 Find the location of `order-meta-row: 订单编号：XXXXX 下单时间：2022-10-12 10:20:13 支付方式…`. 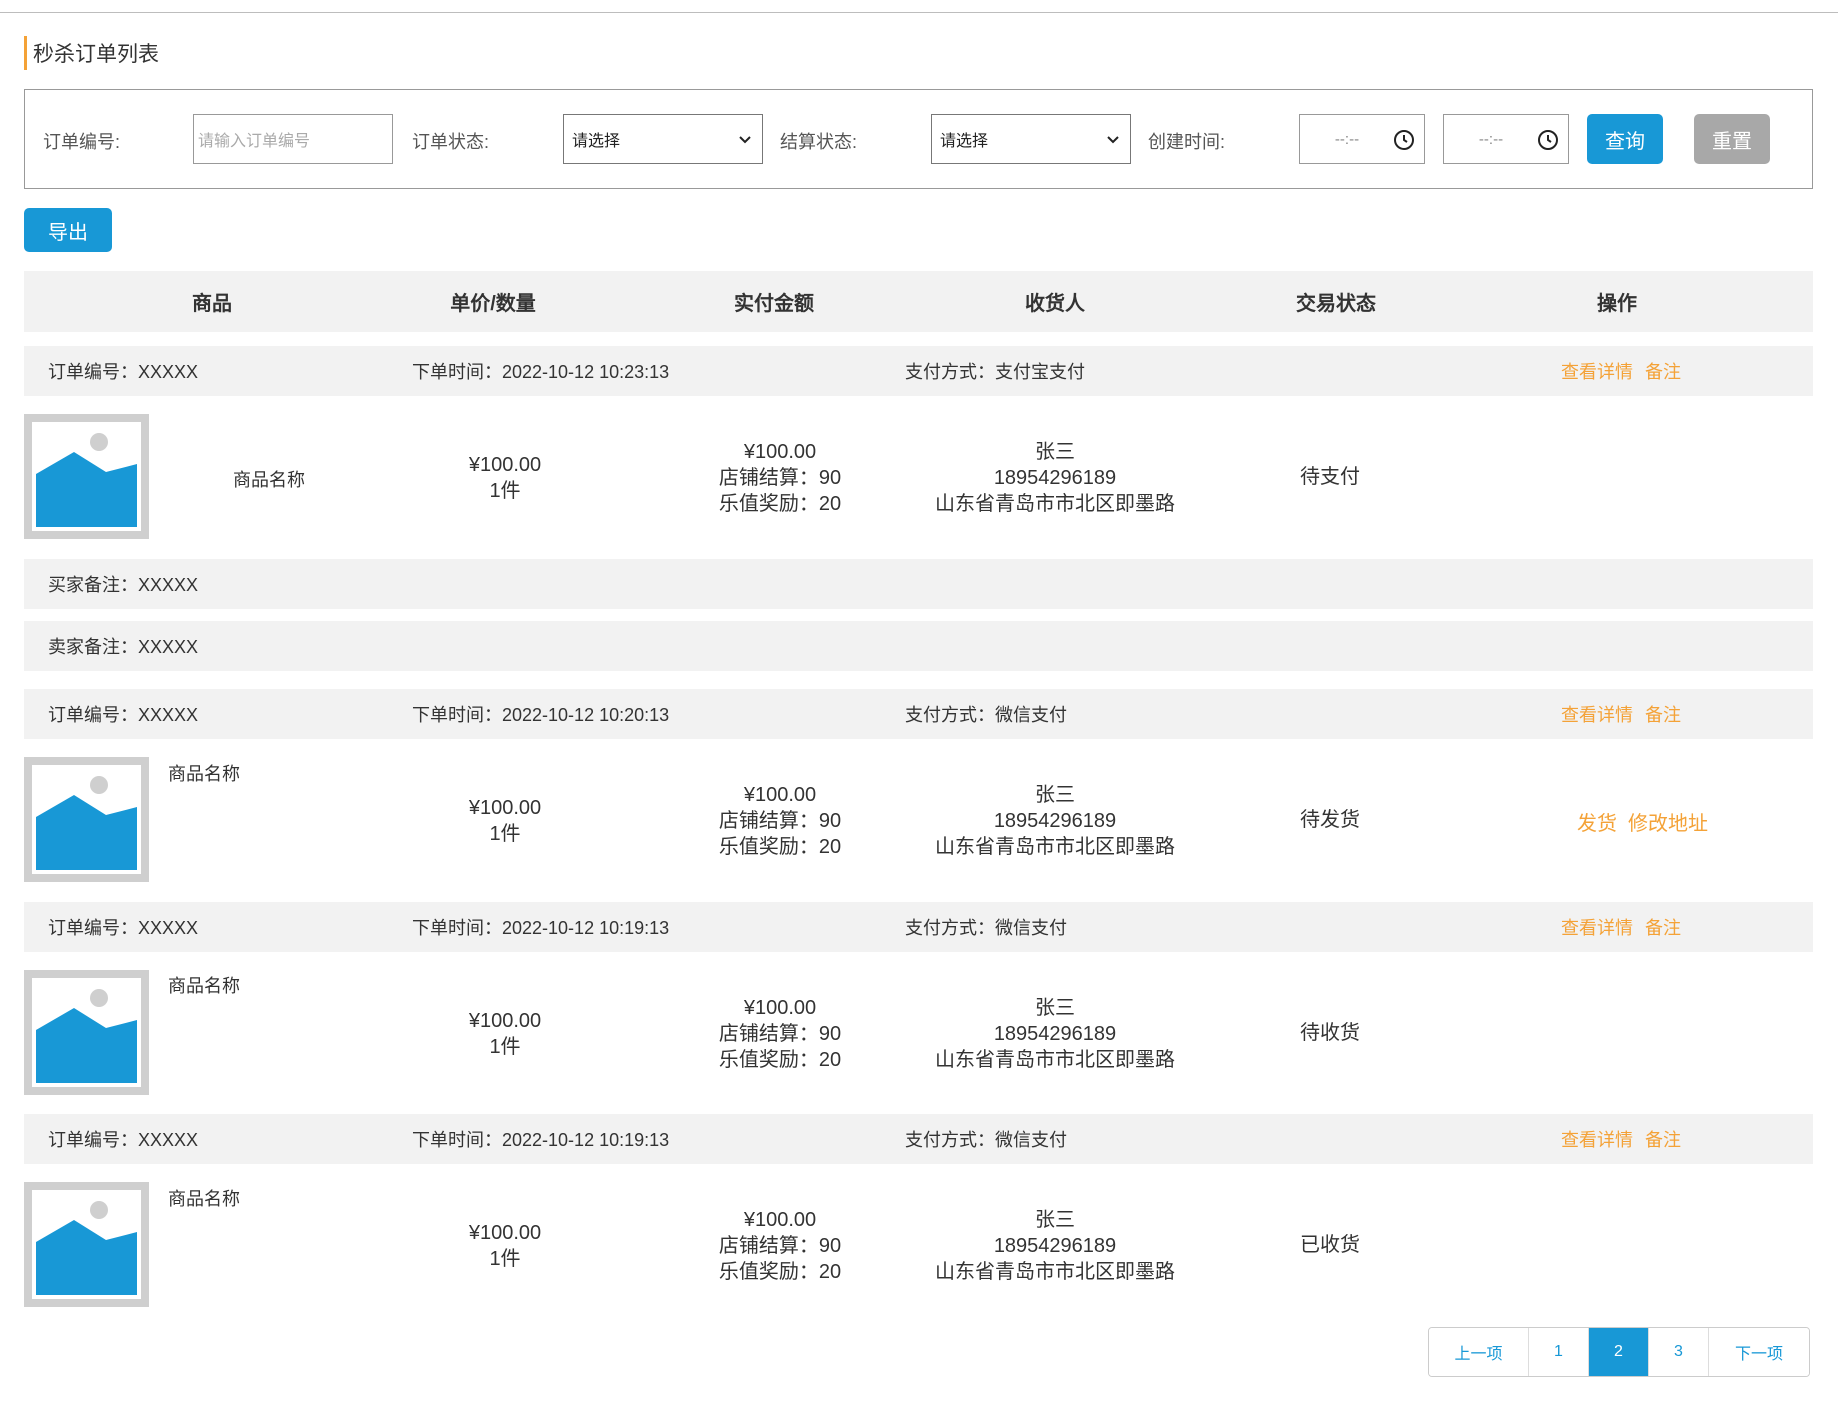

order-meta-row: 订单编号：XXXXX 下单时间：2022-10-12 10:20:13 支付方式… is located at coordinates (918, 714).